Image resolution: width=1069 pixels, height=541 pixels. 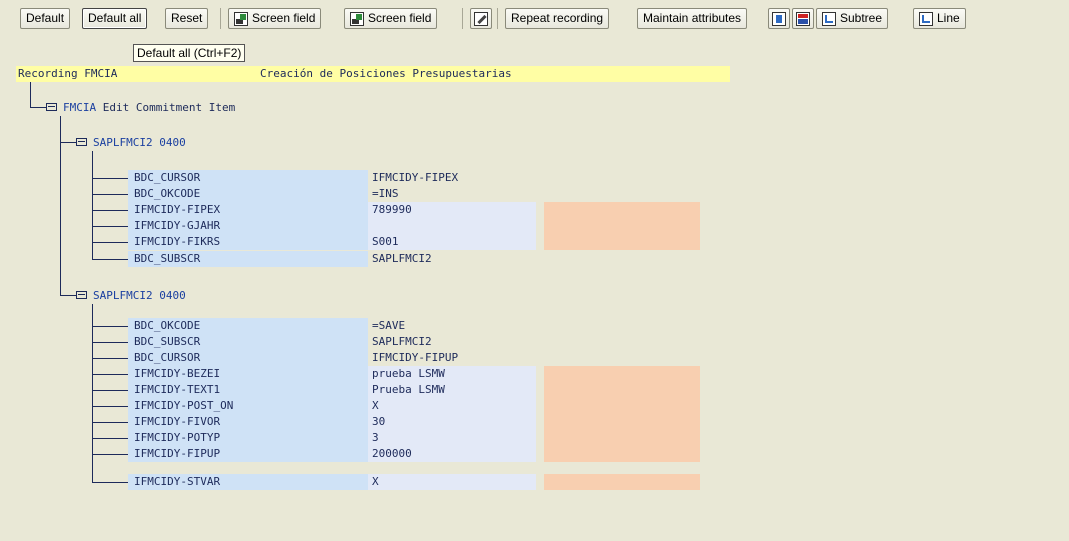 What do you see at coordinates (357, 18) in the screenshot?
I see `delete-screen-field-icon` at bounding box center [357, 18].